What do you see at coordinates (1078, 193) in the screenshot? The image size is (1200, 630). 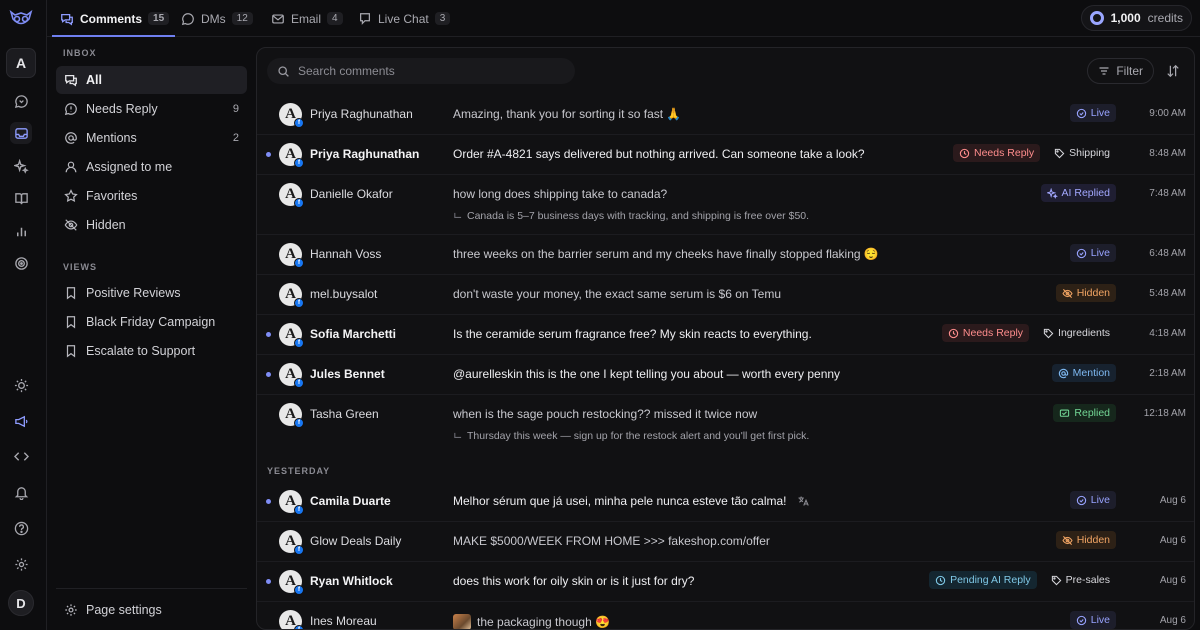 I see `status-badge: AI Replied` at bounding box center [1078, 193].